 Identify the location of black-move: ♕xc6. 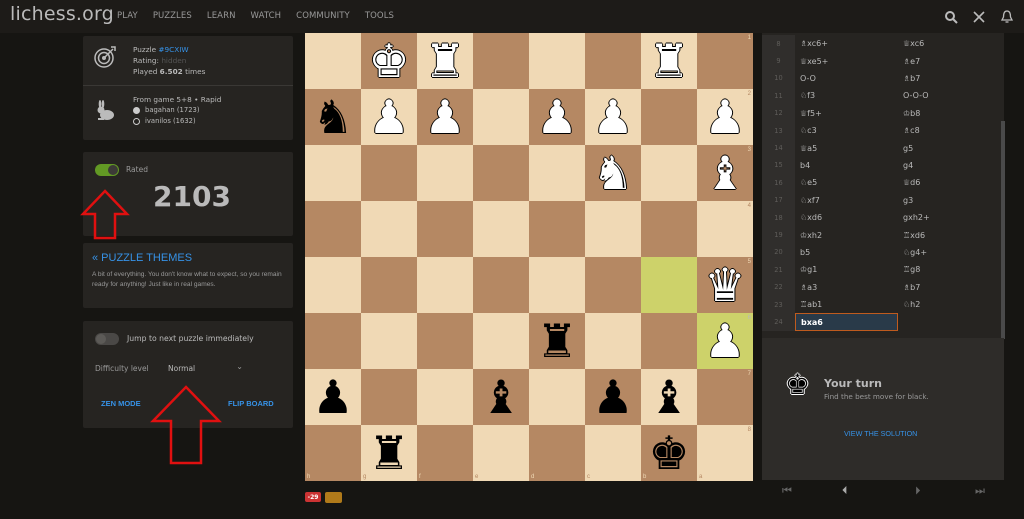
(949, 43).